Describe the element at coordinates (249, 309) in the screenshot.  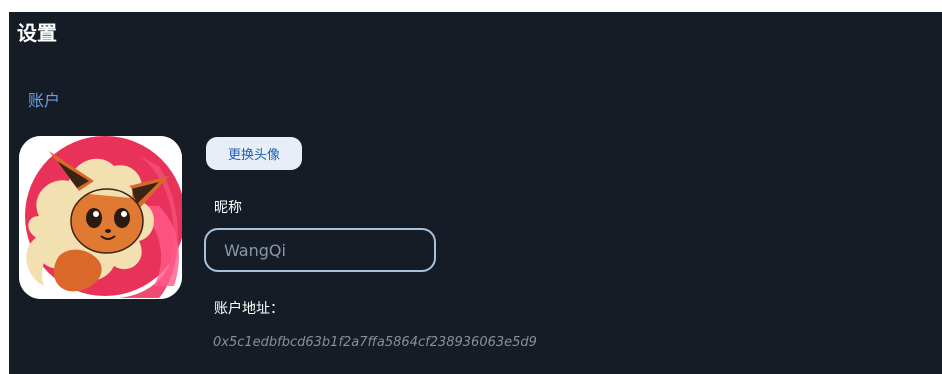
I see `account-address-label: 账户地址：` at that location.